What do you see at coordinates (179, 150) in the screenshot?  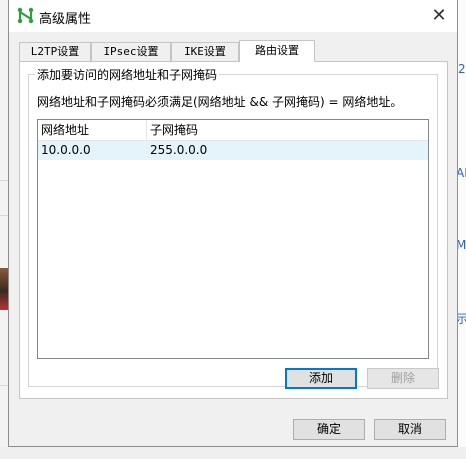 I see `cell-mask: 255.0.0.0` at bounding box center [179, 150].